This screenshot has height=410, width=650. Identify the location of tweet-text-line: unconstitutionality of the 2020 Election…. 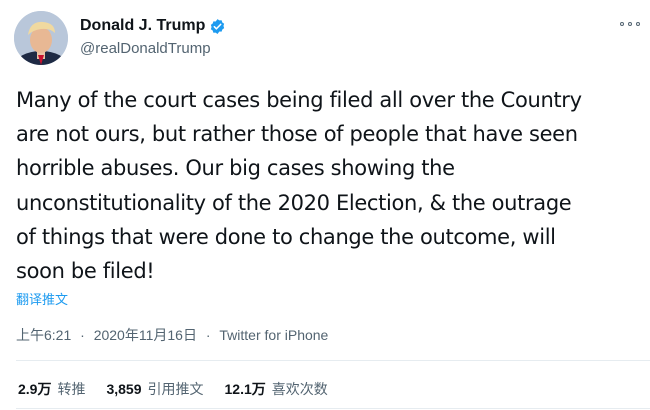
(294, 202).